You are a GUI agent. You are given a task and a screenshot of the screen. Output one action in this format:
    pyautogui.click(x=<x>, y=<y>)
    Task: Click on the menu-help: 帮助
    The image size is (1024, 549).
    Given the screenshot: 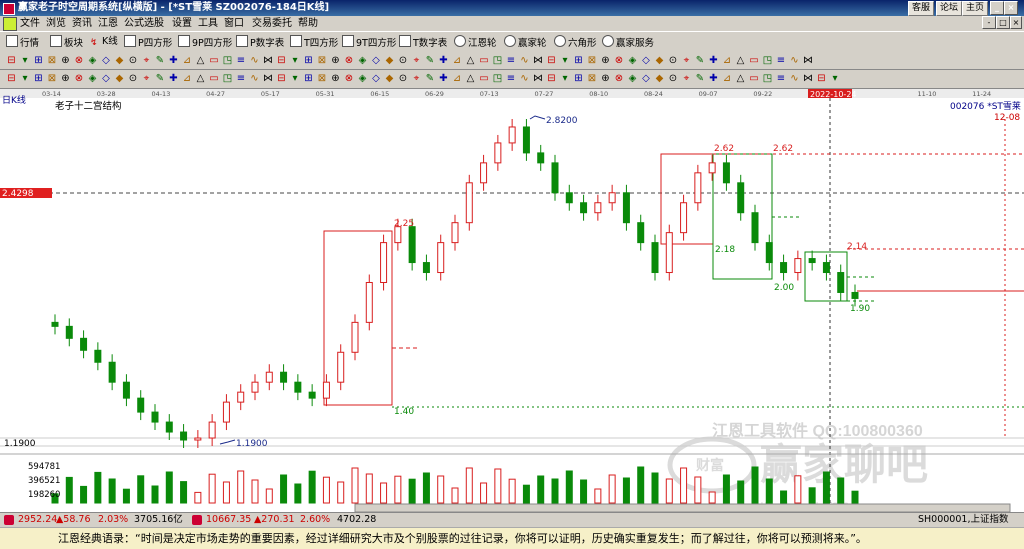 What is the action you would take?
    pyautogui.click(x=308, y=23)
    